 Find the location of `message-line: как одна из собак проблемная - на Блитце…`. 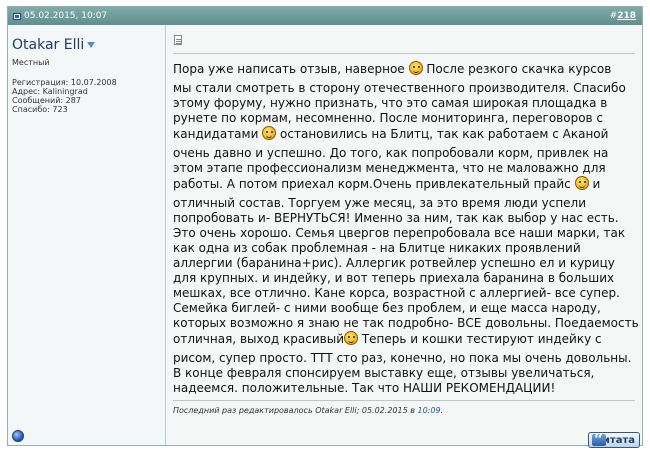

message-line: как одна из собак проблемная - на Блитце… is located at coordinates (377, 248).